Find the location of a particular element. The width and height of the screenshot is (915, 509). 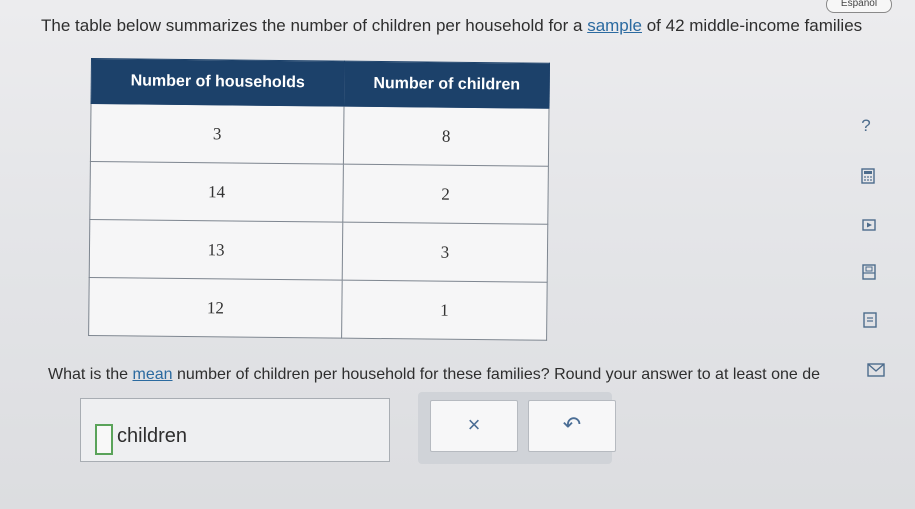

answer-input is located at coordinates (104, 439).